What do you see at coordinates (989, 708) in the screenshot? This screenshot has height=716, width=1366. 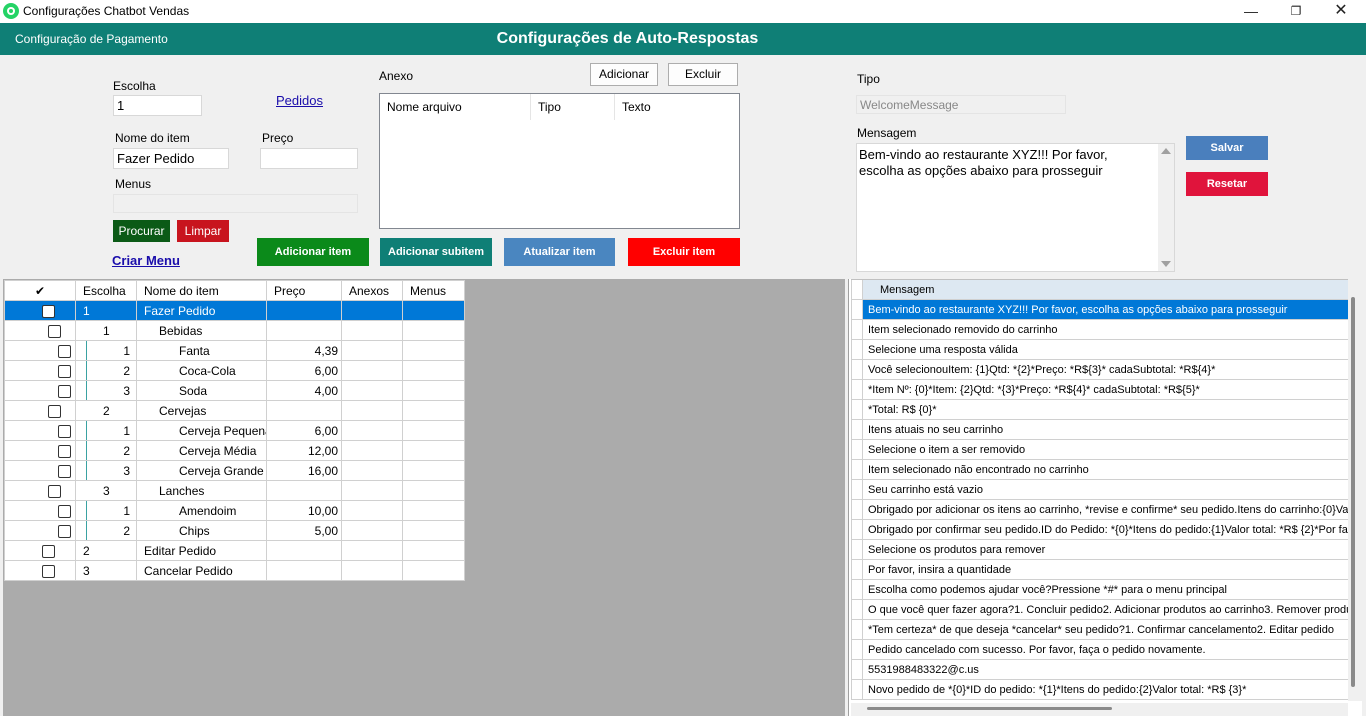 I see `hscroll-thumb` at bounding box center [989, 708].